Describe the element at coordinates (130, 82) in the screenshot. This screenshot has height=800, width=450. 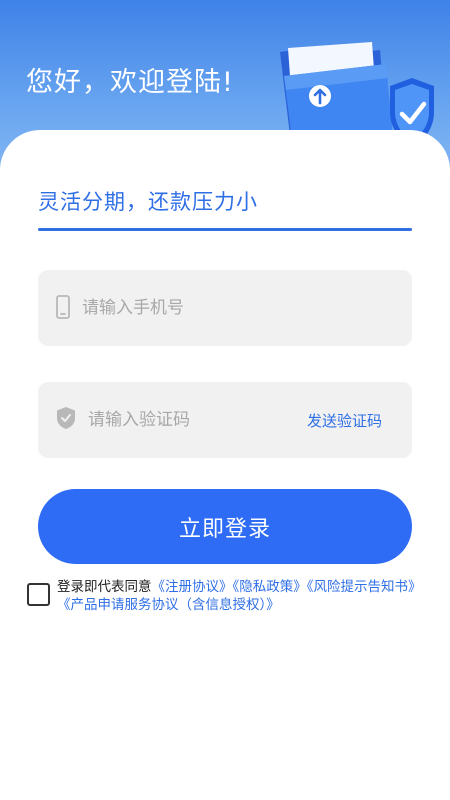
I see `greeting-title: 您好，欢迎登陆!` at that location.